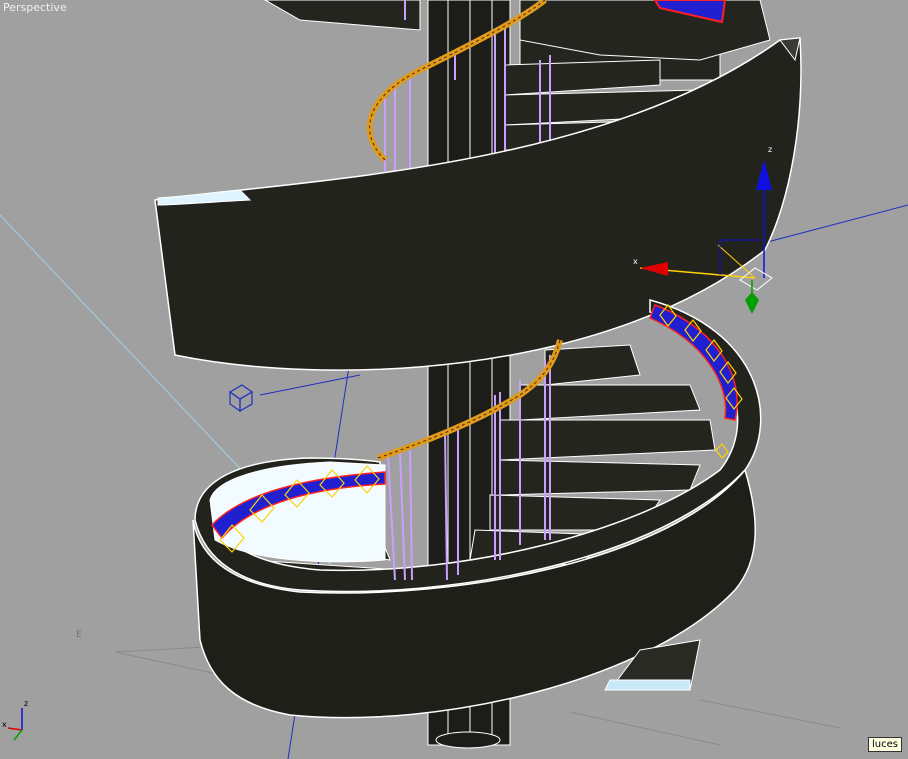 The image size is (908, 759). Describe the element at coordinates (635, 261) in the screenshot. I see `gizmo-x-label: x` at that location.